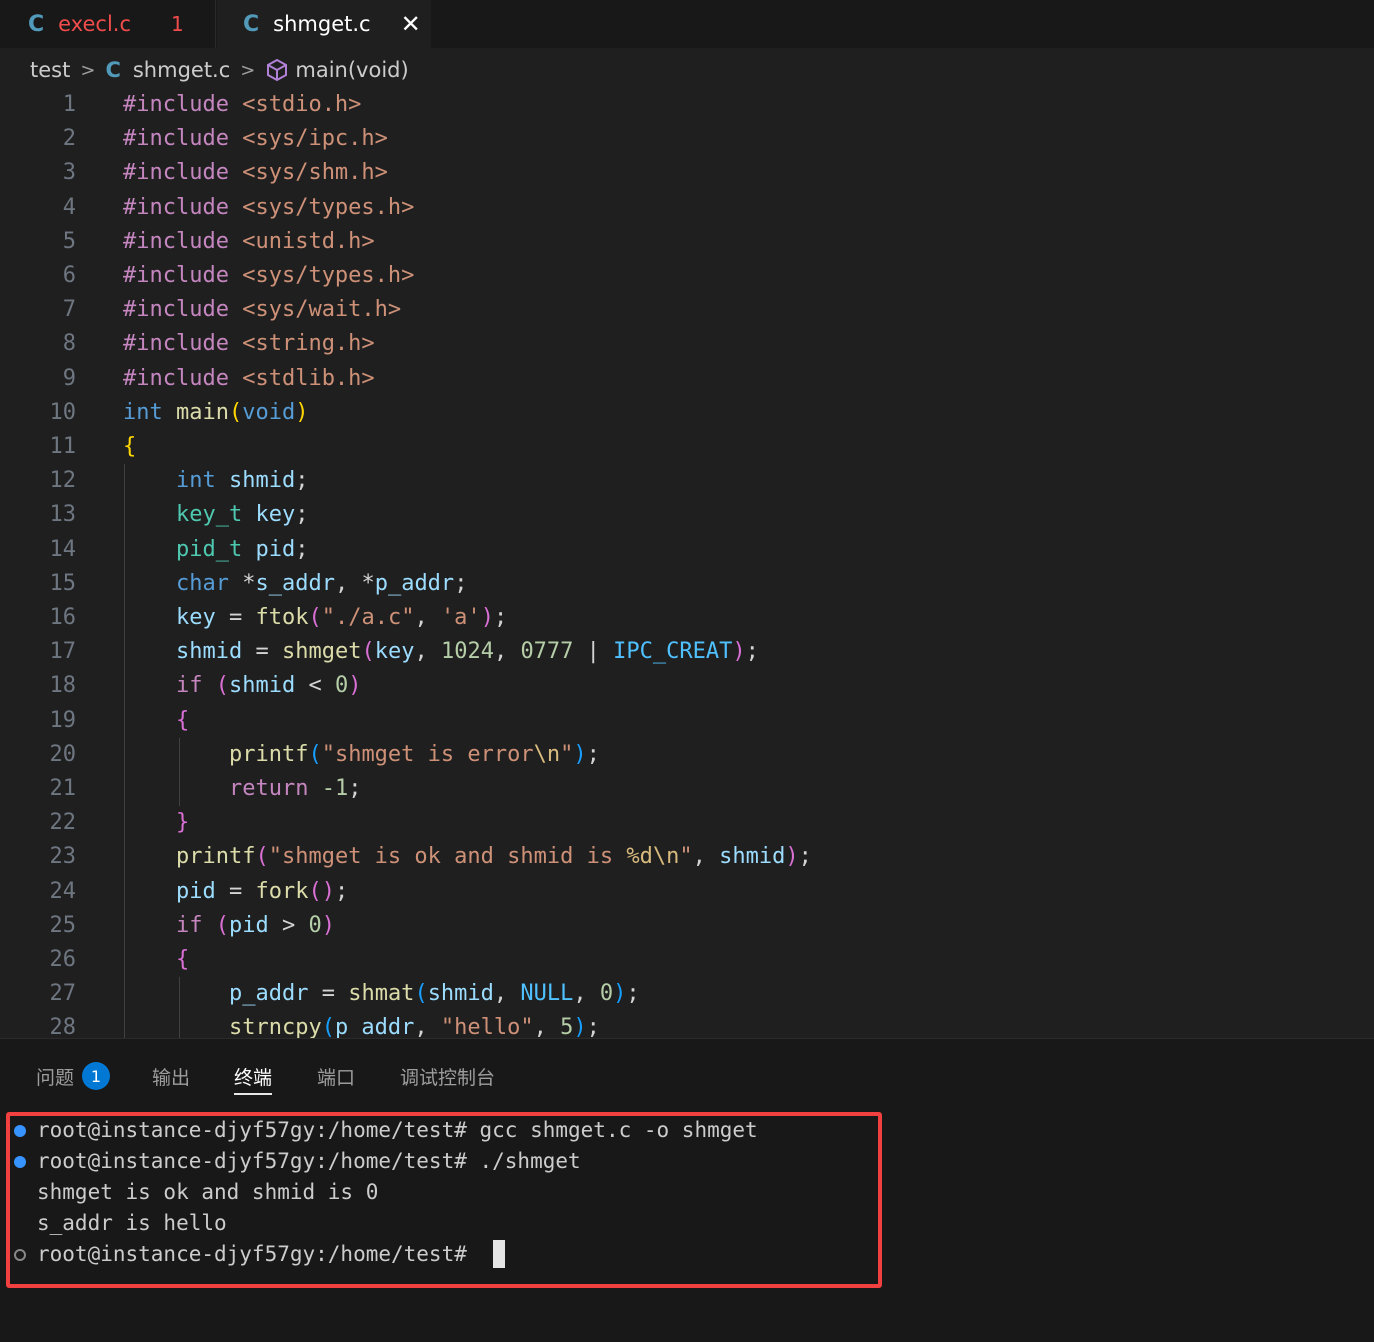 This screenshot has height=1342, width=1374. Describe the element at coordinates (687, 686) in the screenshot. I see `code-line: 18 if (shmid < 0)` at that location.